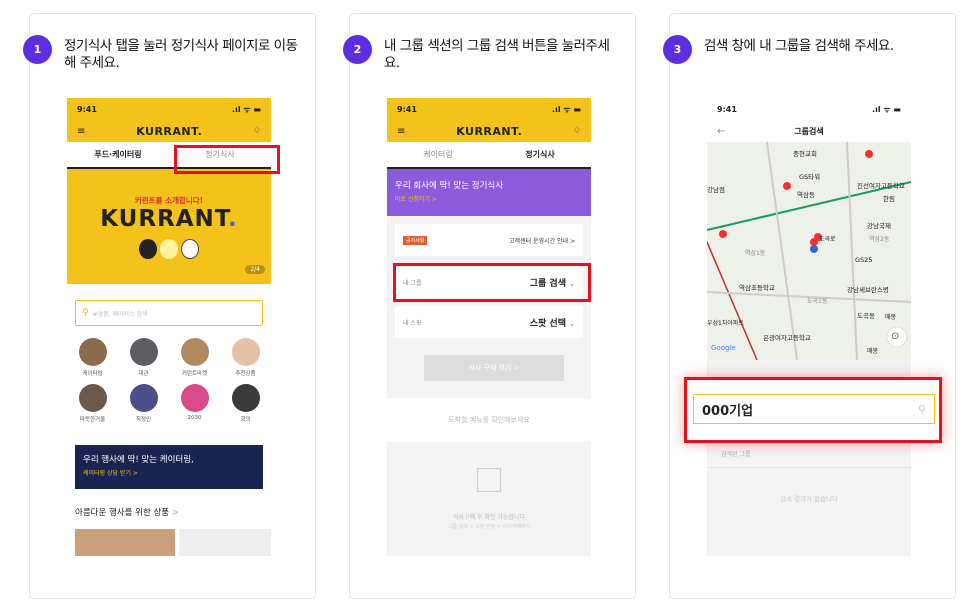 This screenshot has height=604, width=966. What do you see at coordinates (255, 269) in the screenshot?
I see `banner-page-badge: 2/4` at bounding box center [255, 269].